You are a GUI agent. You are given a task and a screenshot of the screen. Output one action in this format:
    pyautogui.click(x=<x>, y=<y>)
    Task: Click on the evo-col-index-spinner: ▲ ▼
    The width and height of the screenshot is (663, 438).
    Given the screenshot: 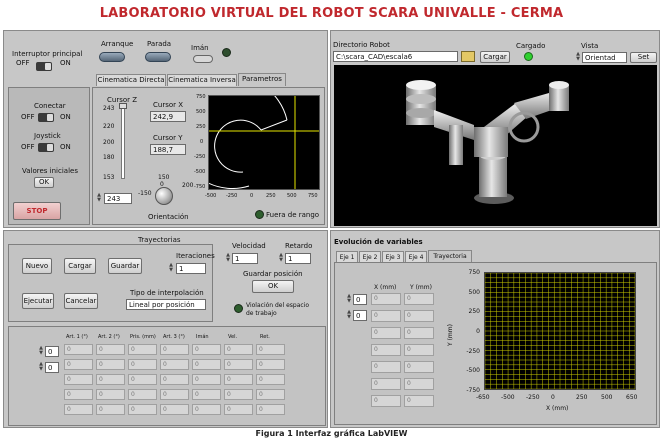 What is the action you would take?
    pyautogui.click(x=349, y=315)
    